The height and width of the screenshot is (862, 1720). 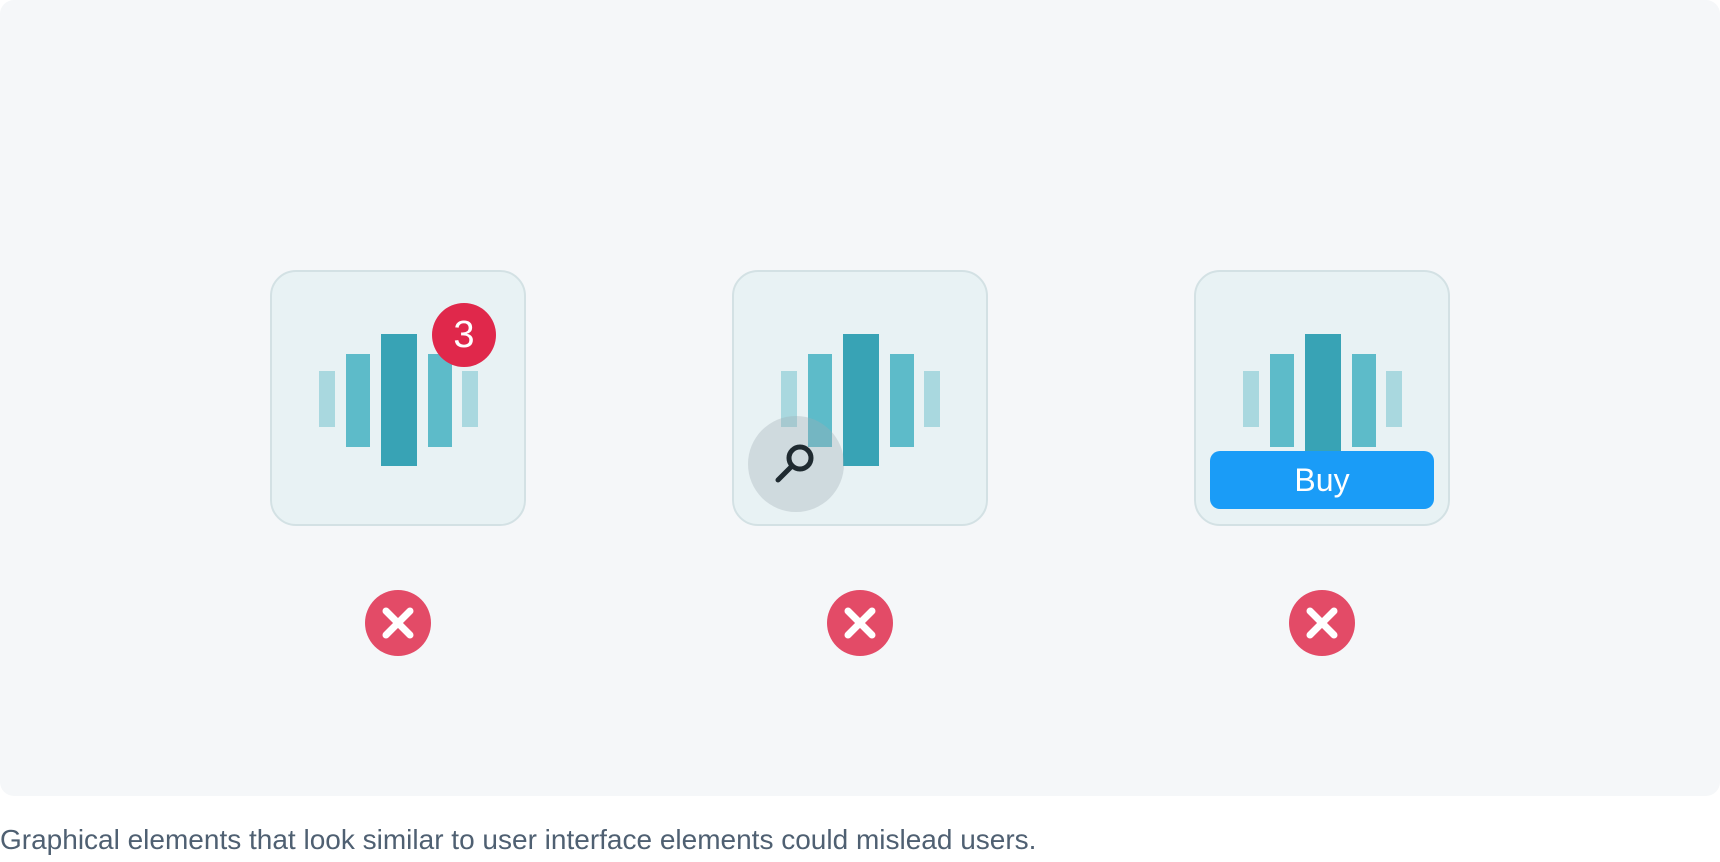 I want to click on search-icon, so click(x=794, y=463).